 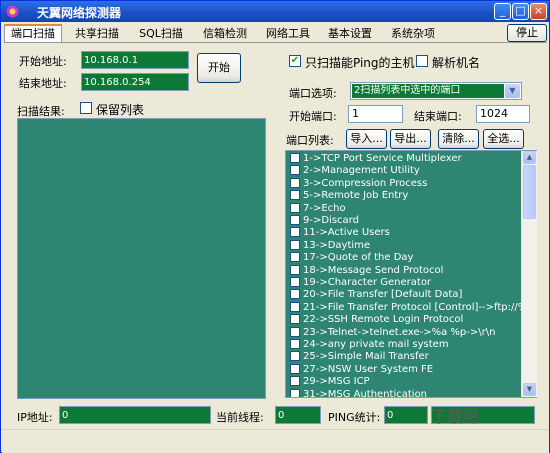 I want to click on maximize-button: □, so click(x=520, y=11).